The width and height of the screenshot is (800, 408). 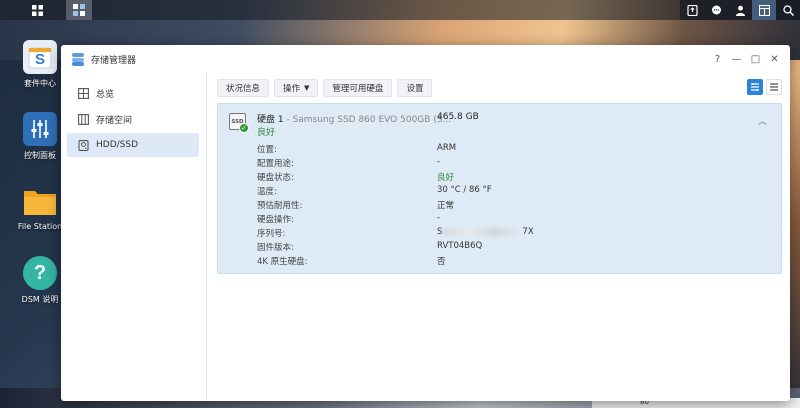 I want to click on button-label: 状况信息, so click(x=243, y=89).